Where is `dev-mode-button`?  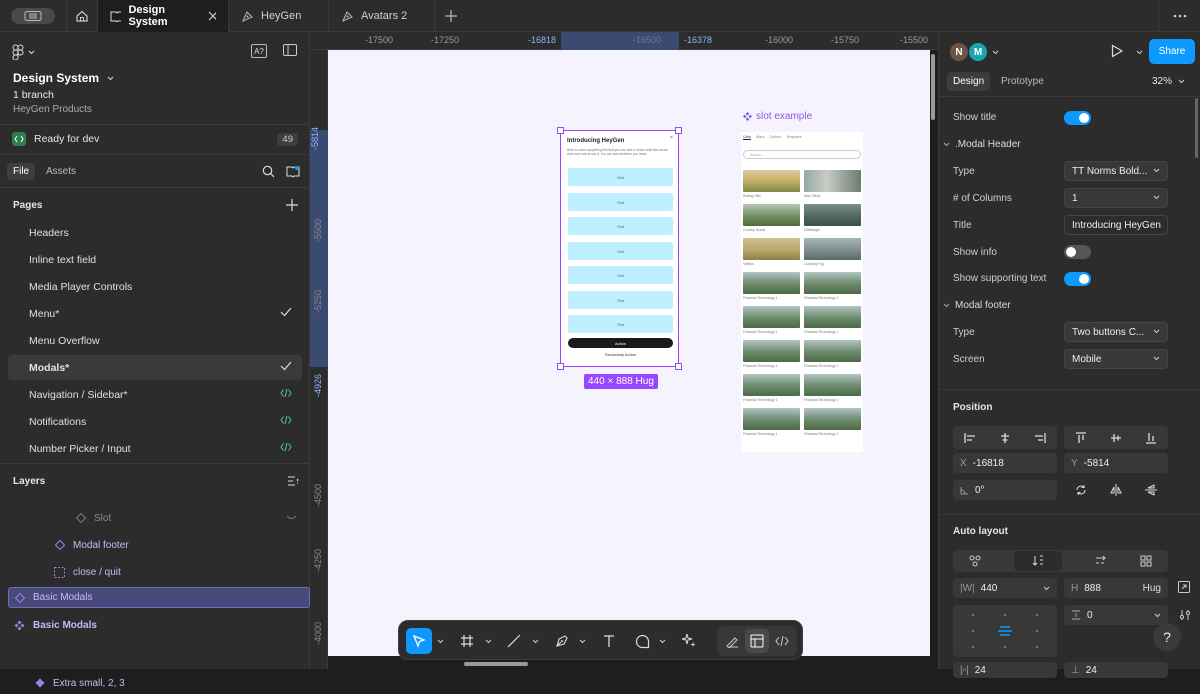 dev-mode-button is located at coordinates (782, 641).